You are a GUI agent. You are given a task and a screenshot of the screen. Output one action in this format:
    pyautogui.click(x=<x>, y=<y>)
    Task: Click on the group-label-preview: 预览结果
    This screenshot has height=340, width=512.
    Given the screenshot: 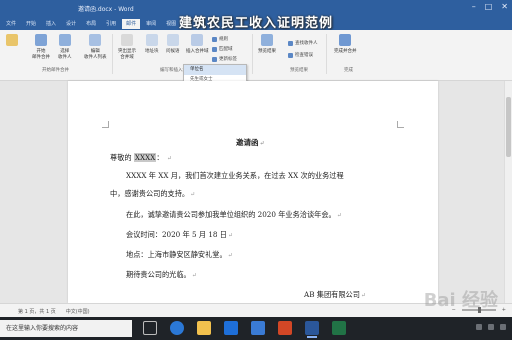 What is the action you would take?
    pyautogui.click(x=299, y=70)
    